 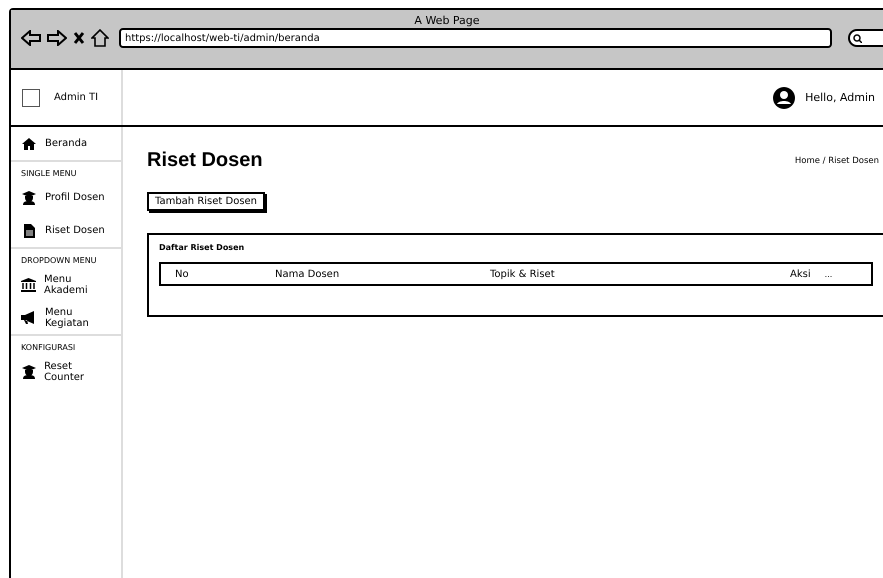 What do you see at coordinates (66, 317) in the screenshot?
I see `sidebar-item: Menu Kegiatan` at bounding box center [66, 317].